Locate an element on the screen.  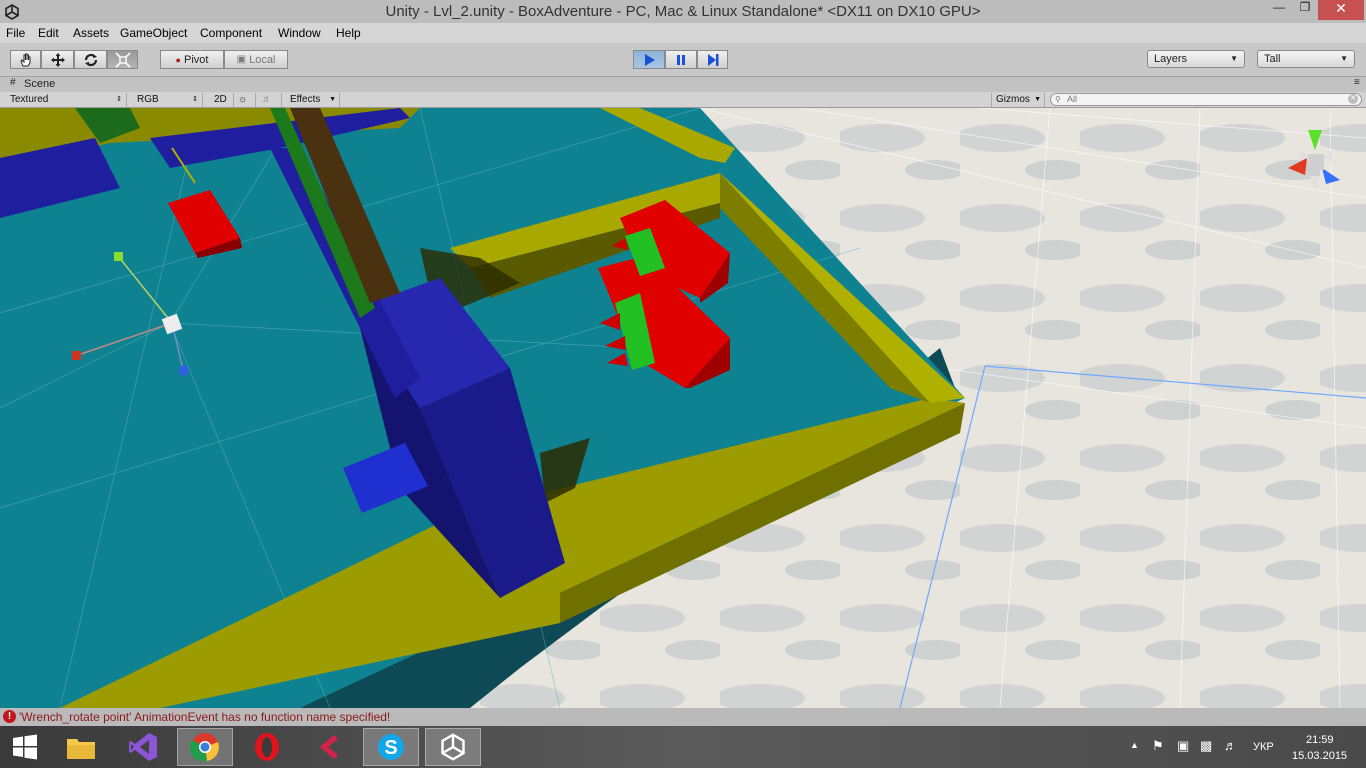
visual-studio-icon is located at coordinates (143, 747).